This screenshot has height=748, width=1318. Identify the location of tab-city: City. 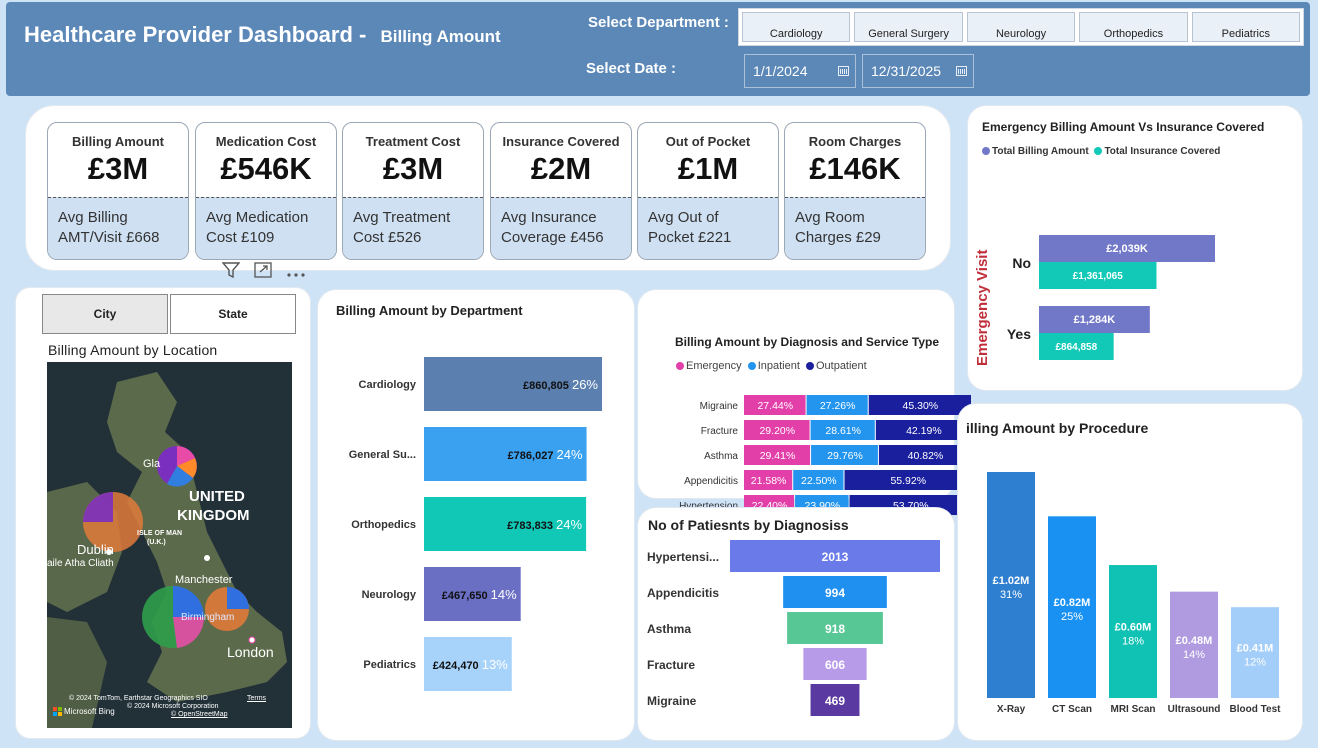
(105, 314).